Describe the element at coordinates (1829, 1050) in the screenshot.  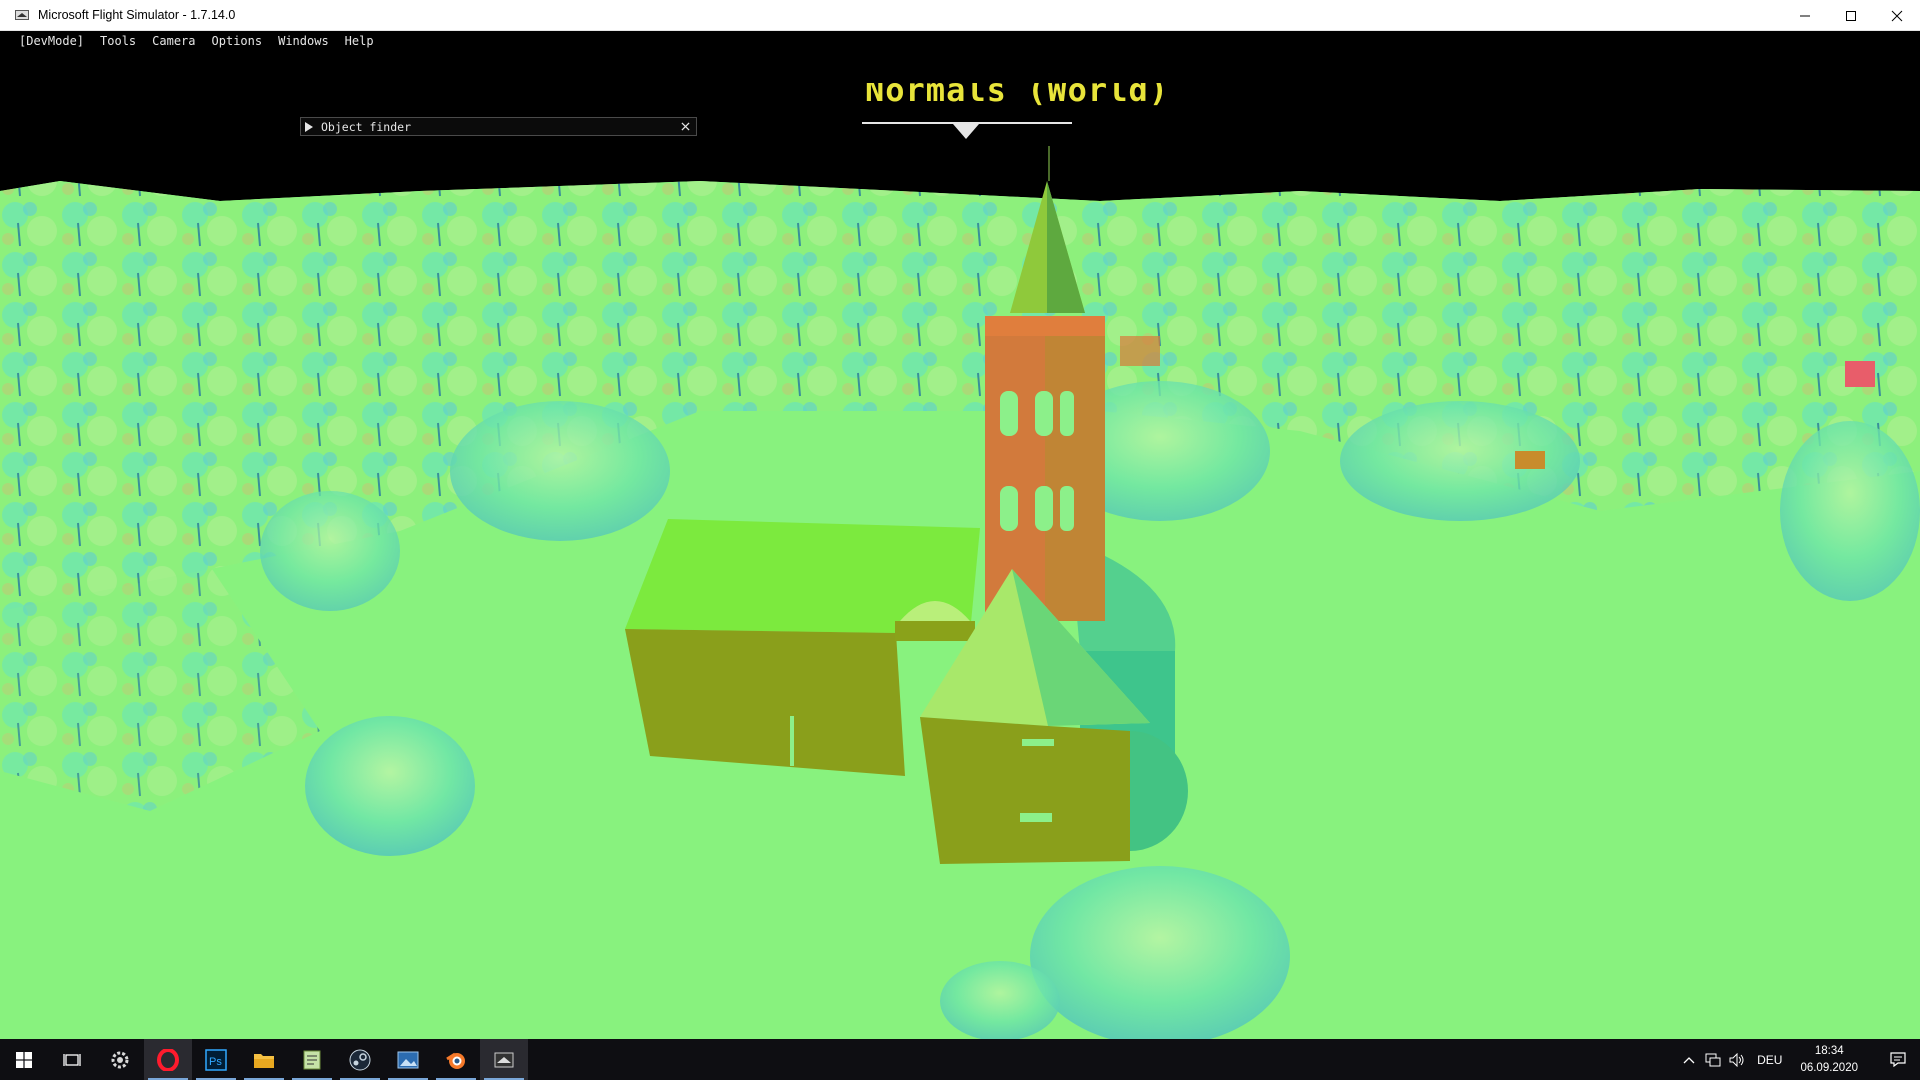
I see `tray-time: 18:34` at that location.